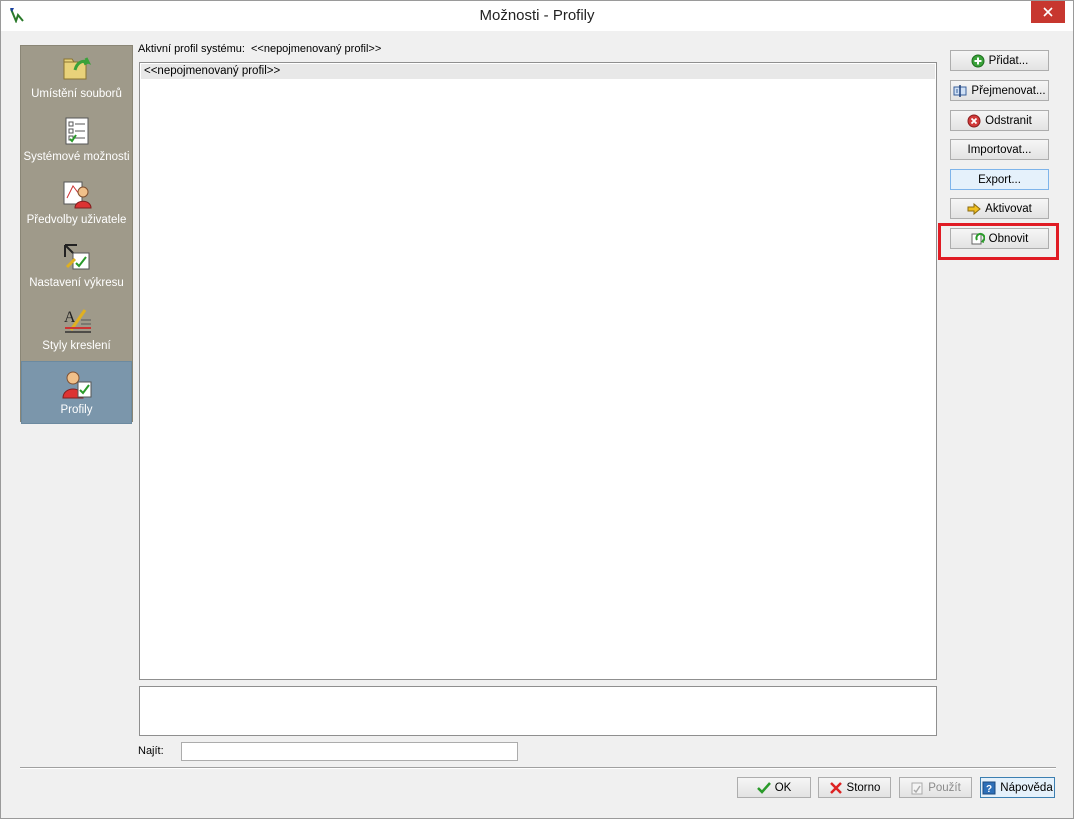  I want to click on help-button: ? Nápověda, so click(1017, 787).